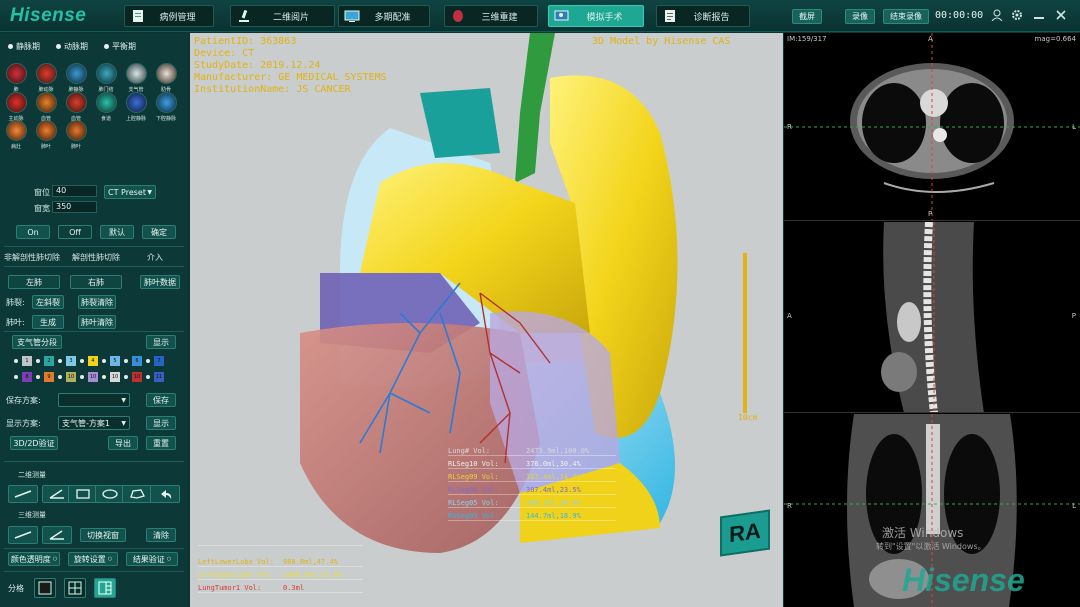 The width and height of the screenshot is (1080, 607). I want to click on thumb-ivc: 下腔静脉, so click(166, 107).